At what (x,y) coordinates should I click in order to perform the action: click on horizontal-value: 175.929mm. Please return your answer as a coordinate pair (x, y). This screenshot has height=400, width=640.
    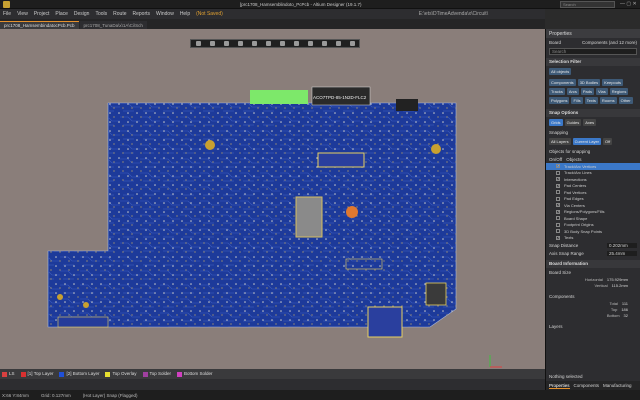
    Looking at the image, I should click on (617, 279).